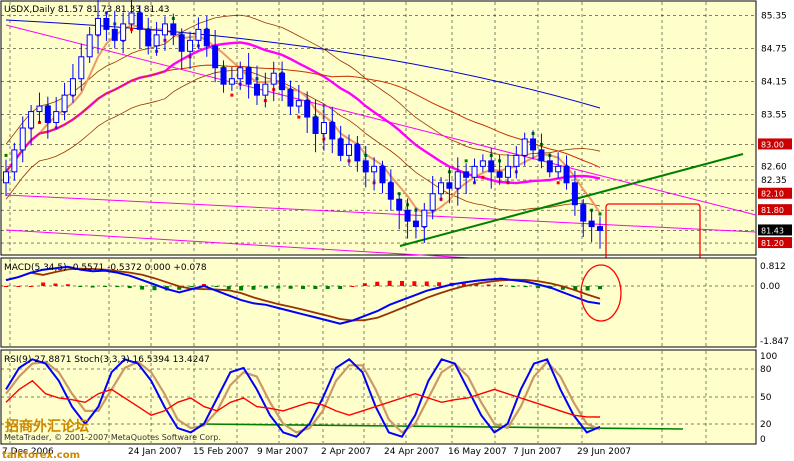 This screenshot has width=794, height=461. What do you see at coordinates (772, 243) in the screenshot?
I see `price-tag-label: 81.20` at bounding box center [772, 243].